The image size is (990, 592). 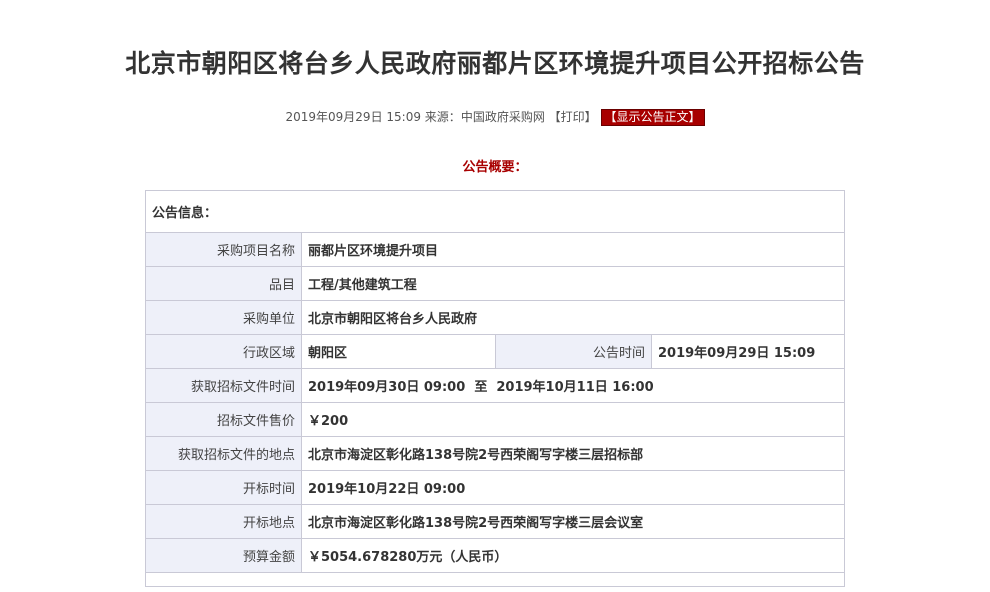 What do you see at coordinates (223, 385) in the screenshot?
I see `doc-time-label: 获取招标文件时间` at bounding box center [223, 385].